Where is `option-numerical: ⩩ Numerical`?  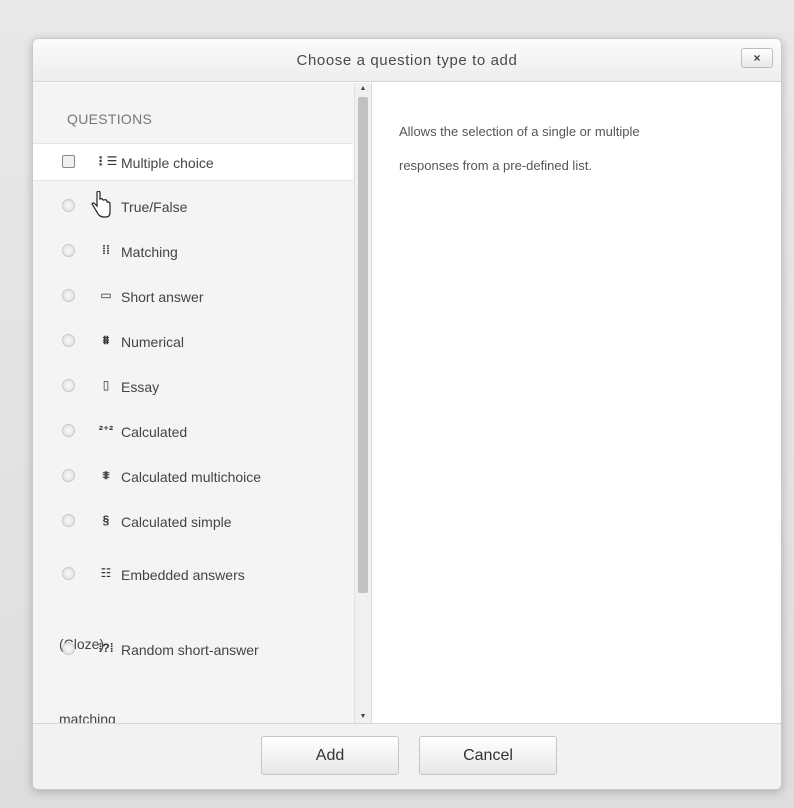
option-numerical: ⩩ Numerical is located at coordinates (193, 342).